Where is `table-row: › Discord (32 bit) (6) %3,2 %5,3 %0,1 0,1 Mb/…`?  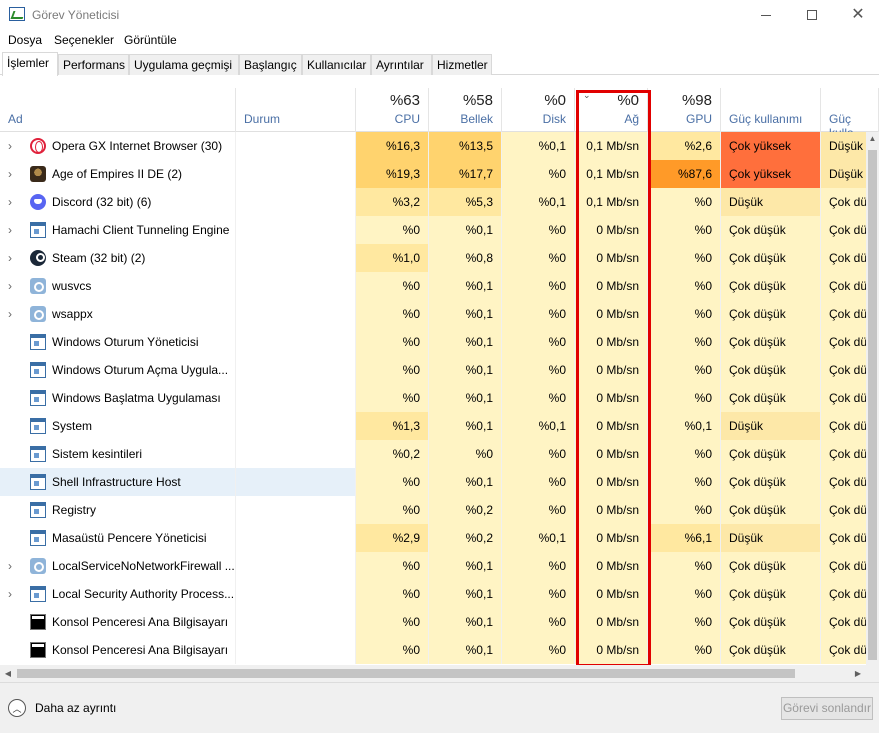
table-row: › Discord (32 bit) (6) %3,2 %5,3 %0,1 0,1 Mb/… is located at coordinates (439, 202).